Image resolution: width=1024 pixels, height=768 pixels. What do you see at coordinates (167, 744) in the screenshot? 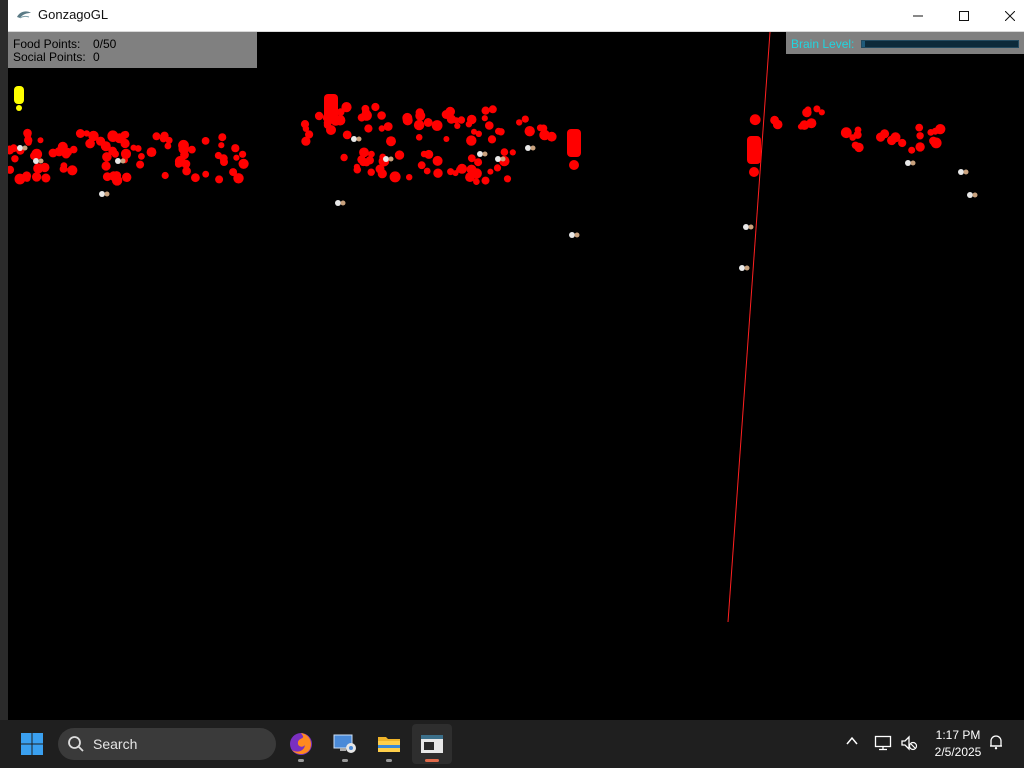
I see `taskbar-search: Search` at bounding box center [167, 744].